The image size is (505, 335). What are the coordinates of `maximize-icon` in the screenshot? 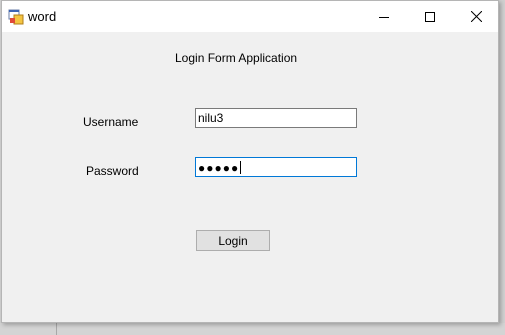 It's located at (430, 16).